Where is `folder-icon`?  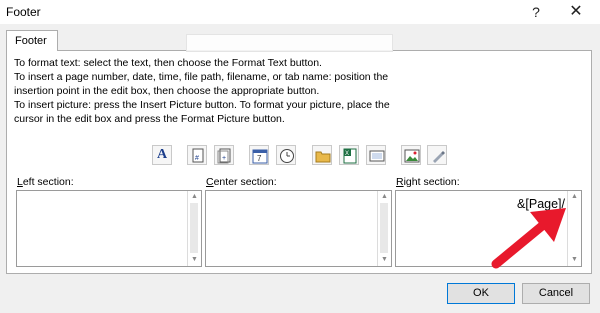
folder-icon is located at coordinates (323, 157).